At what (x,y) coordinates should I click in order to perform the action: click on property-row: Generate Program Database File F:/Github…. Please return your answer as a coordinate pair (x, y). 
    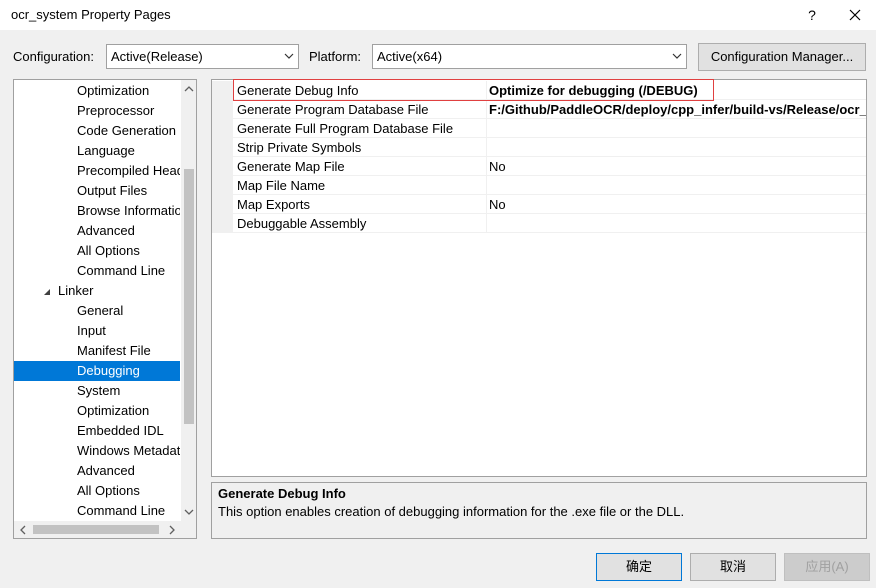
    Looking at the image, I should click on (539, 109).